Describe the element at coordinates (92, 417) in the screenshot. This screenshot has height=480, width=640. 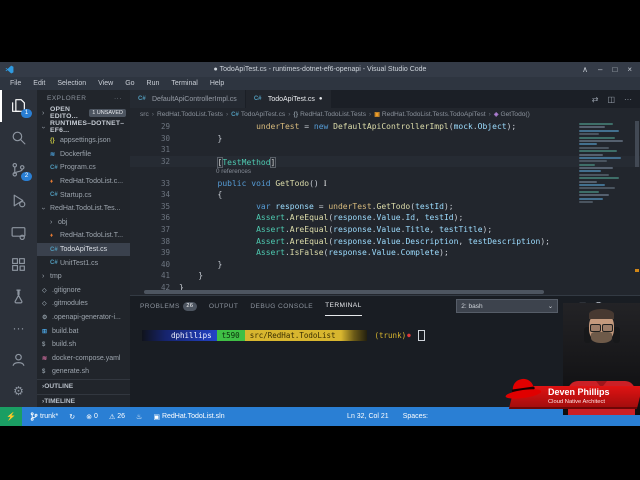
I see `status-errors: ⊗ 0` at that location.